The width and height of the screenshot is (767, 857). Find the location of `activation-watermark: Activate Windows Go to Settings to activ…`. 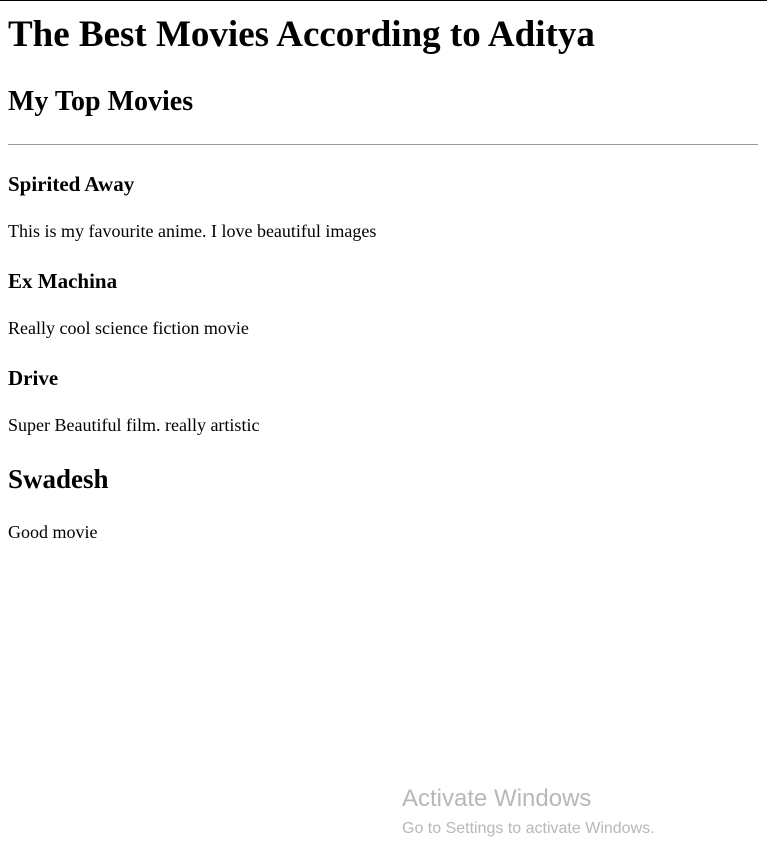

activation-watermark: Activate Windows Go to Settings to activ… is located at coordinates (528, 812).